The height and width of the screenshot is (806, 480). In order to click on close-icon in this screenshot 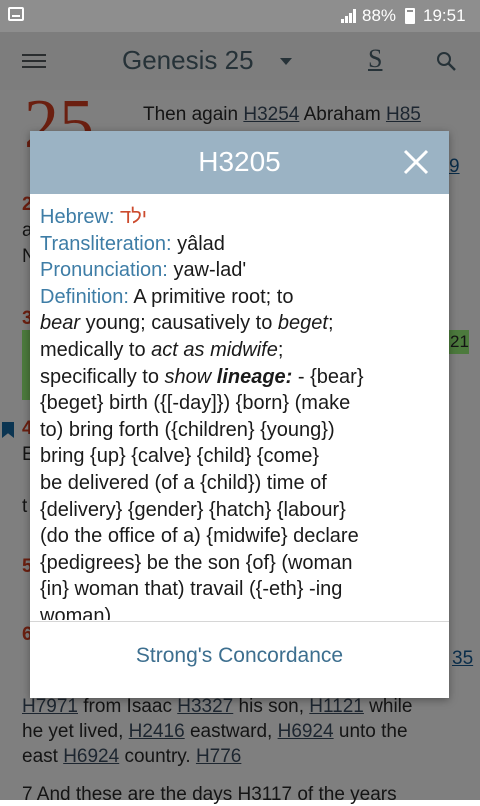, I will do `click(416, 162)`.